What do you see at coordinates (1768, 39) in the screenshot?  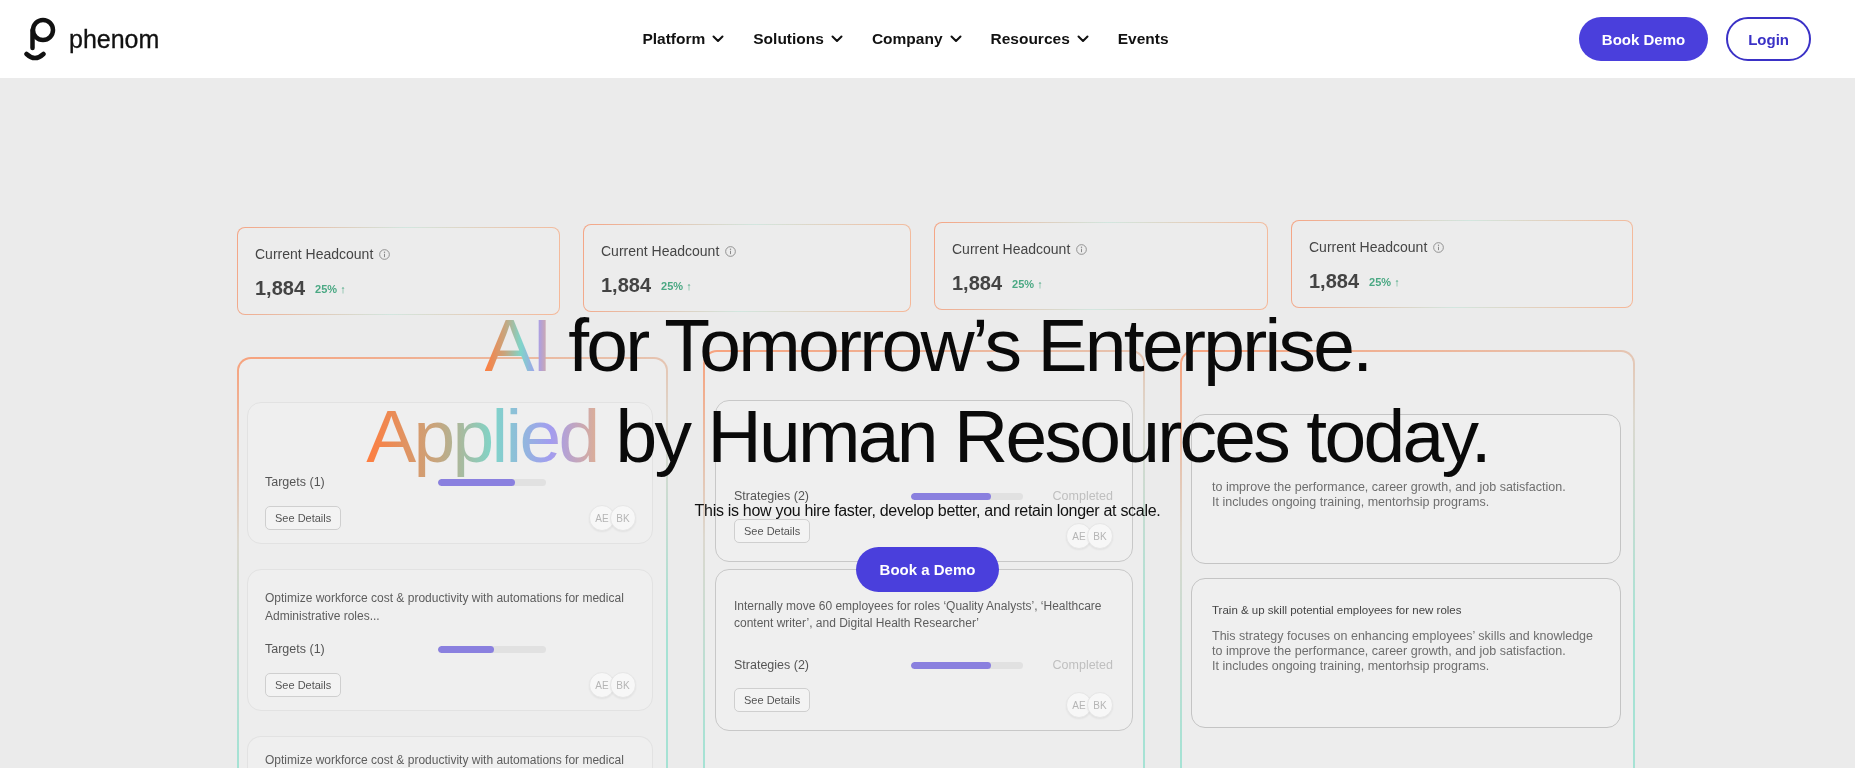 I see `login-button: Login` at bounding box center [1768, 39].